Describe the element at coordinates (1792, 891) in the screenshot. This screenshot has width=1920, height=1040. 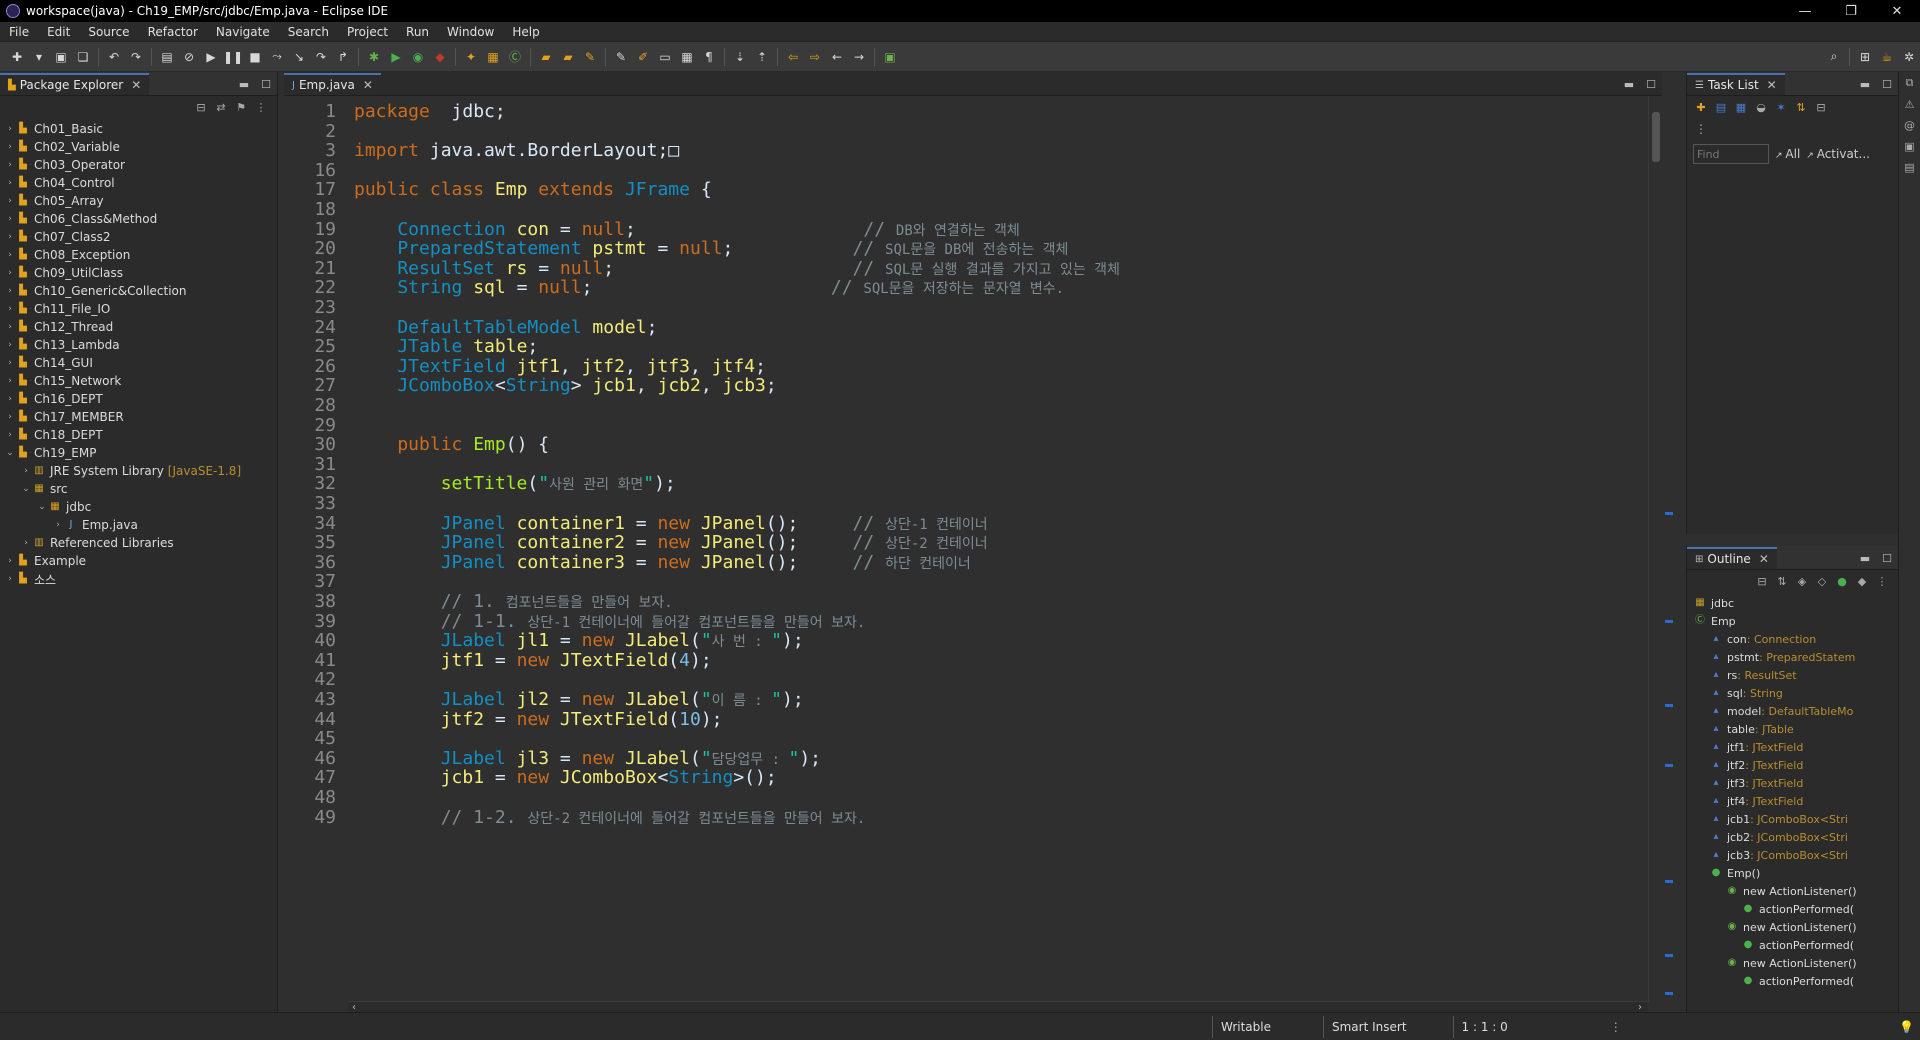
I see `outline-item: ◉ new ActionListener()` at that location.